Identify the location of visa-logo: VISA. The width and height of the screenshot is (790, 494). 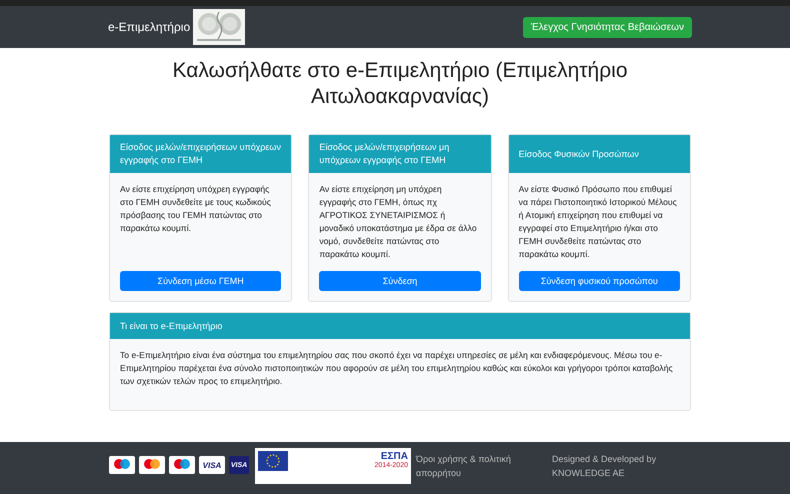
(212, 465).